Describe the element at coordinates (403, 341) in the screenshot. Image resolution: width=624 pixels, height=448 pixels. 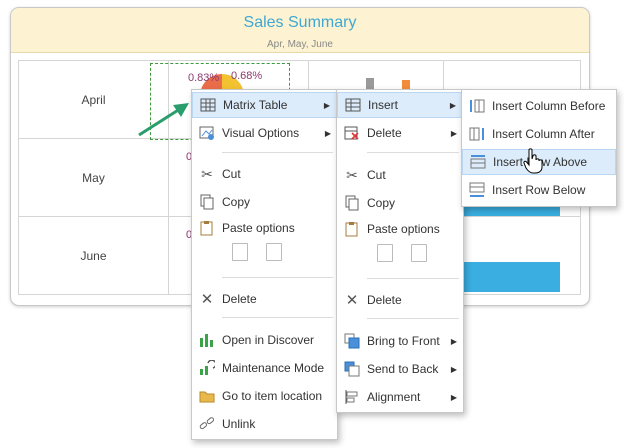
I see `menu-item-label: Bring to Front` at that location.